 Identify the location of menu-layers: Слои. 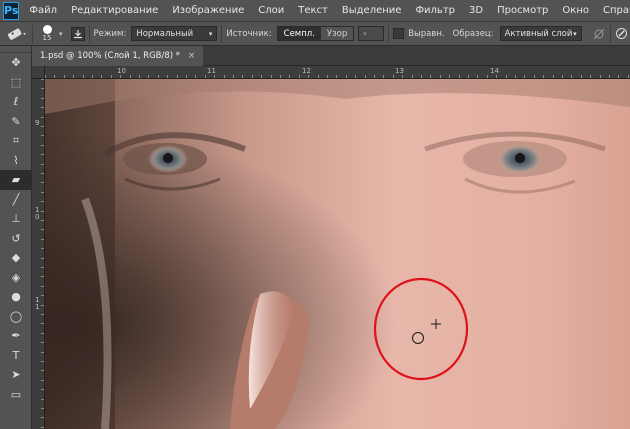
(271, 10).